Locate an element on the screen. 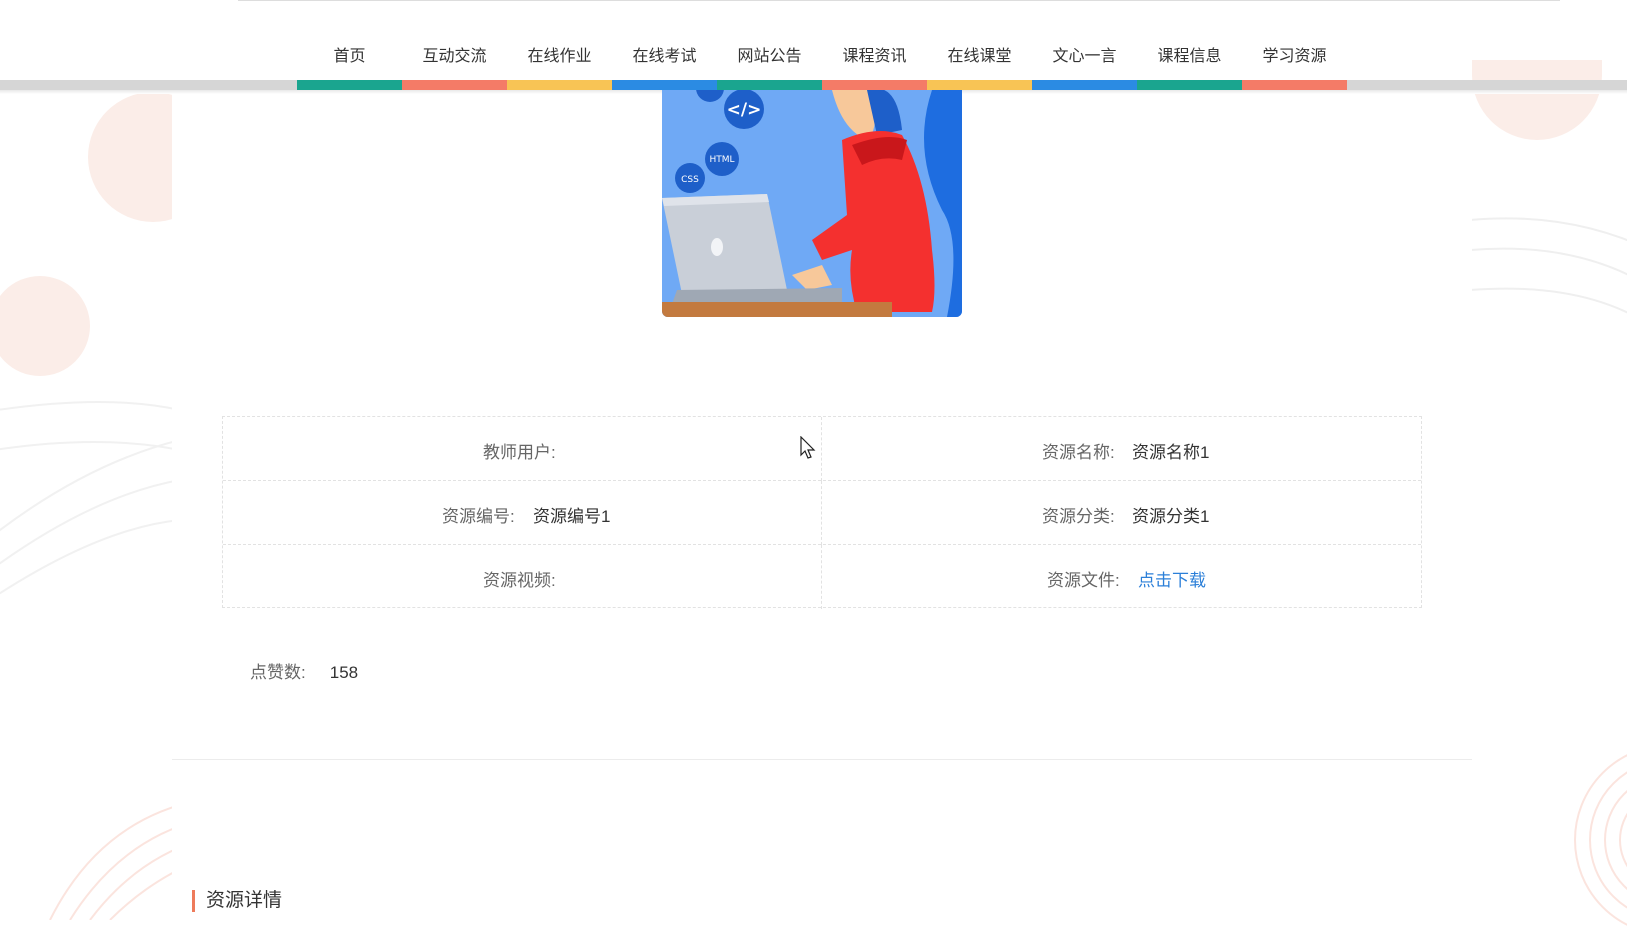 This screenshot has height=930, width=1627. download-link: 点击下载 is located at coordinates (1172, 578).